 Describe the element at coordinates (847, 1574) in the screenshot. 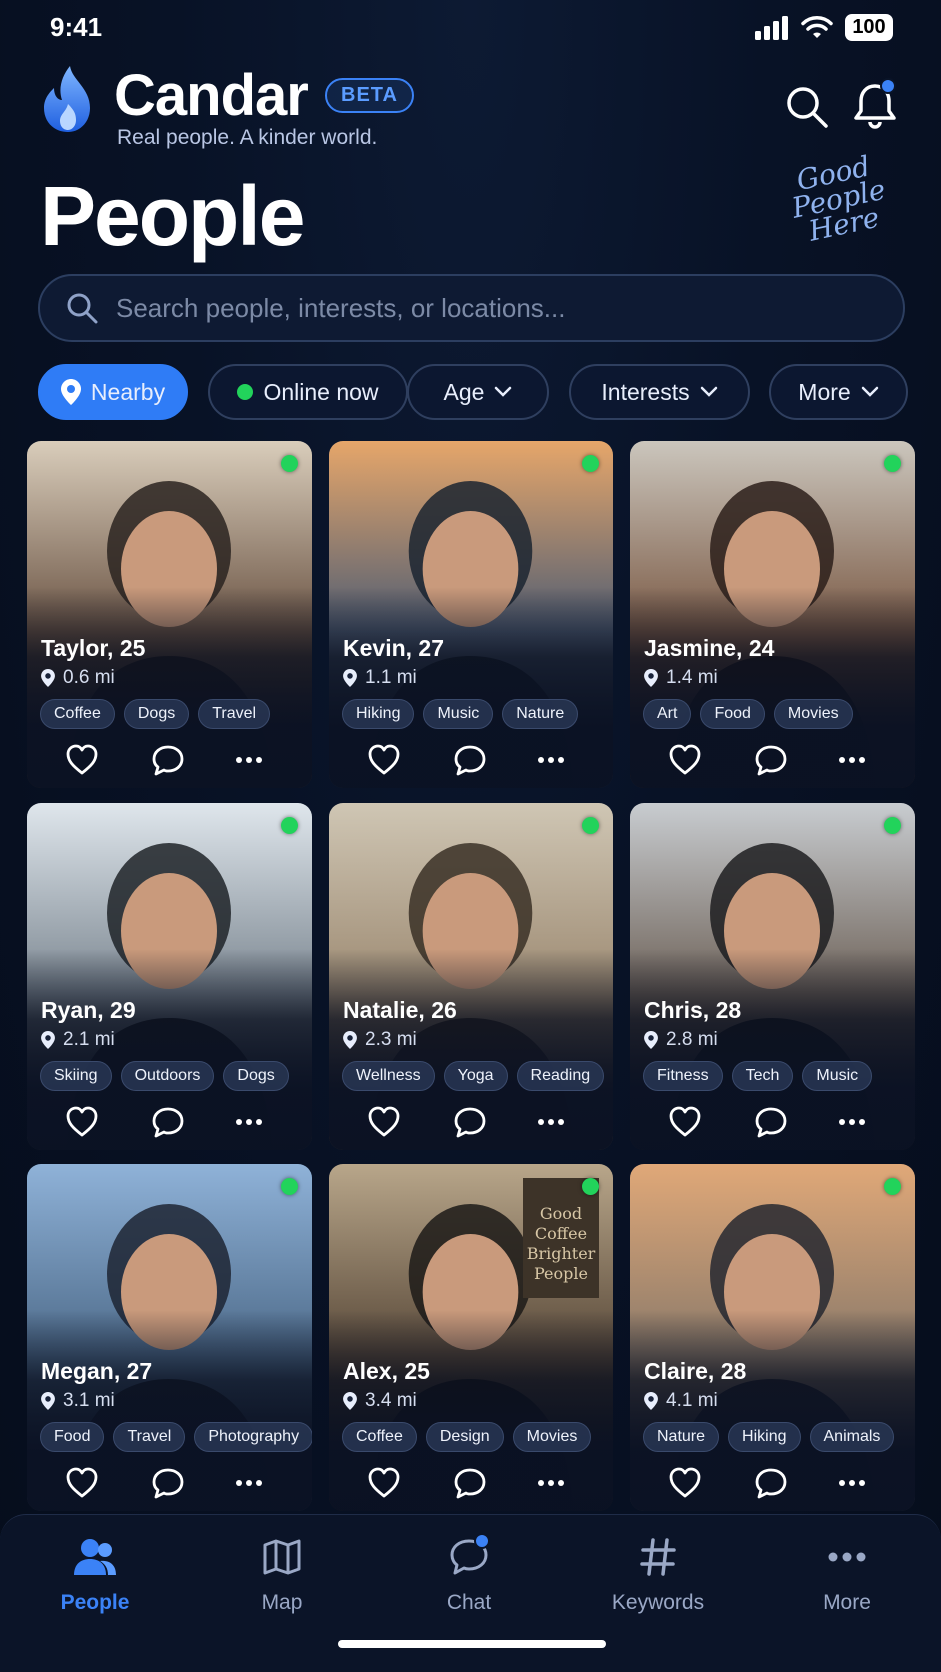

I see `tab-more: More` at that location.